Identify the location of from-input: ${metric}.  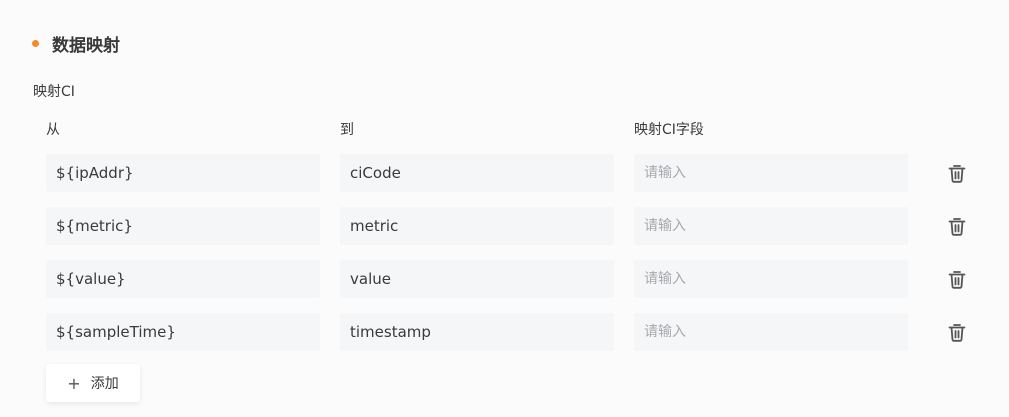
(183, 226).